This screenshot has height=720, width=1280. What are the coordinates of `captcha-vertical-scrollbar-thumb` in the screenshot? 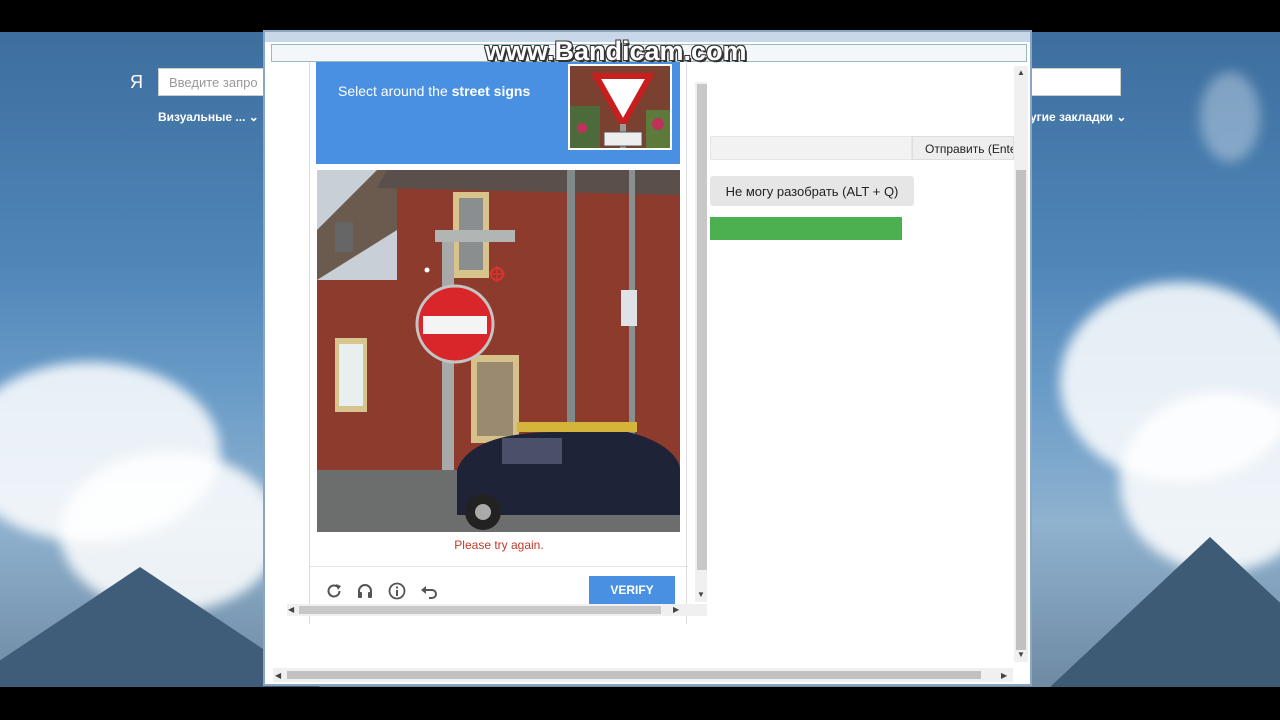 It's located at (702, 327).